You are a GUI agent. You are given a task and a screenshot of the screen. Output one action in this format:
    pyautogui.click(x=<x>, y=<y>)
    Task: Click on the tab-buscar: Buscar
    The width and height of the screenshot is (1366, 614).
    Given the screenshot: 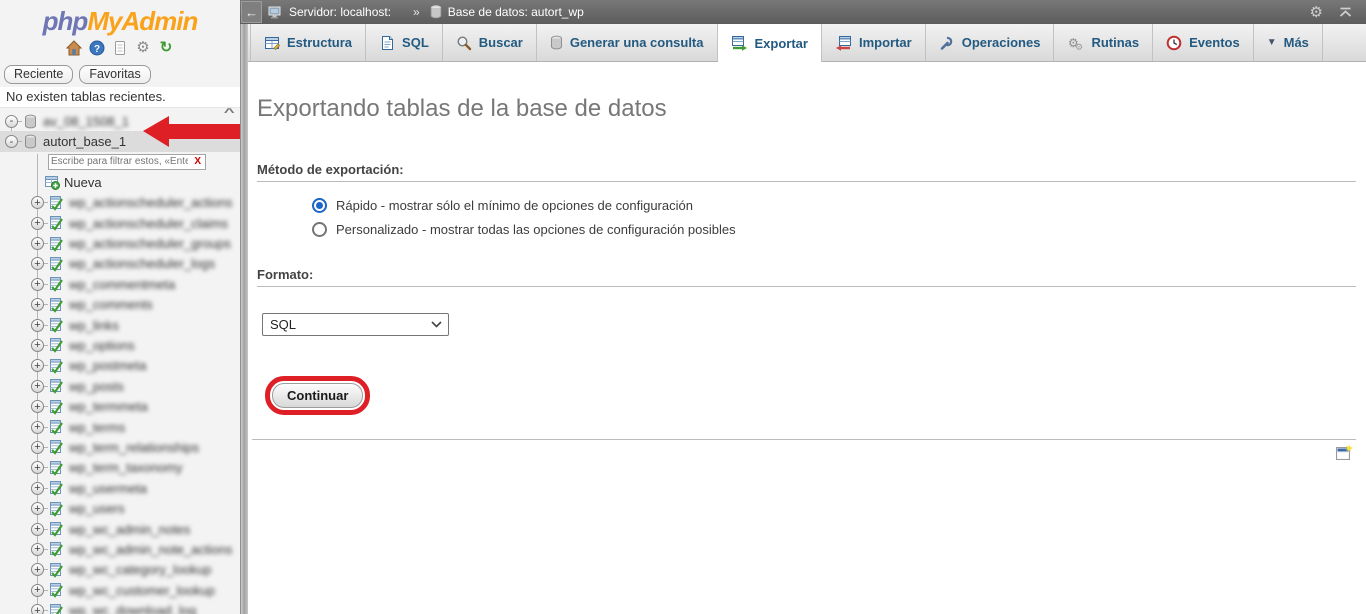 What is the action you would take?
    pyautogui.click(x=490, y=42)
    